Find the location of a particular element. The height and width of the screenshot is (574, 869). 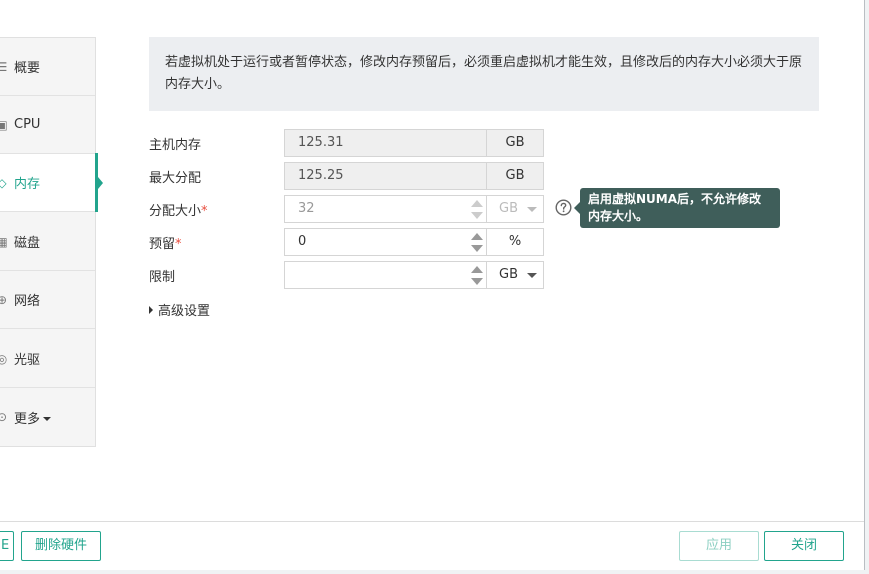

background-bottom-edge is located at coordinates (434, 572).